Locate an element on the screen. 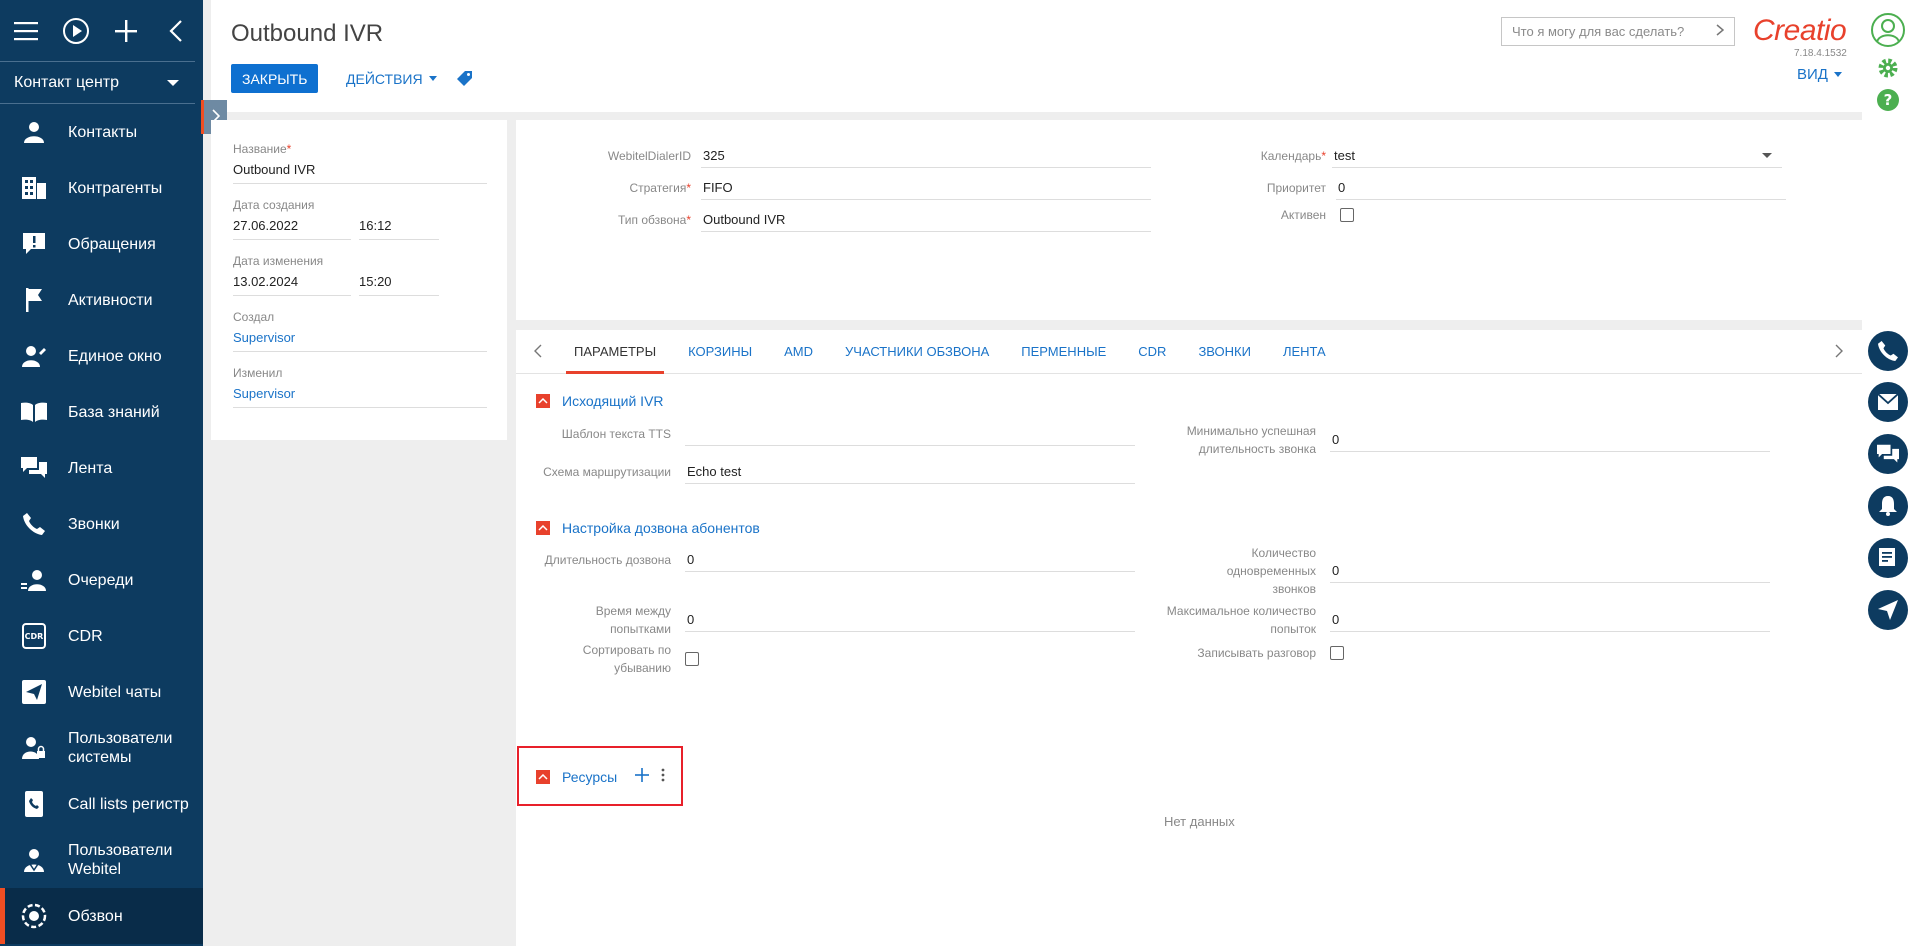 This screenshot has height=946, width=1913. modified-date-field: 13.02.2024 is located at coordinates (292, 285).